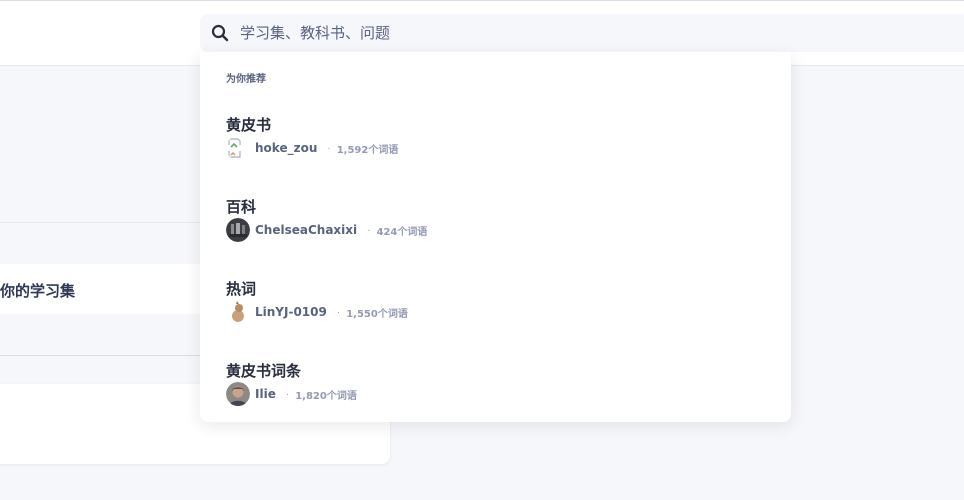  I want to click on suggestion-title: 黄皮书, so click(249, 125).